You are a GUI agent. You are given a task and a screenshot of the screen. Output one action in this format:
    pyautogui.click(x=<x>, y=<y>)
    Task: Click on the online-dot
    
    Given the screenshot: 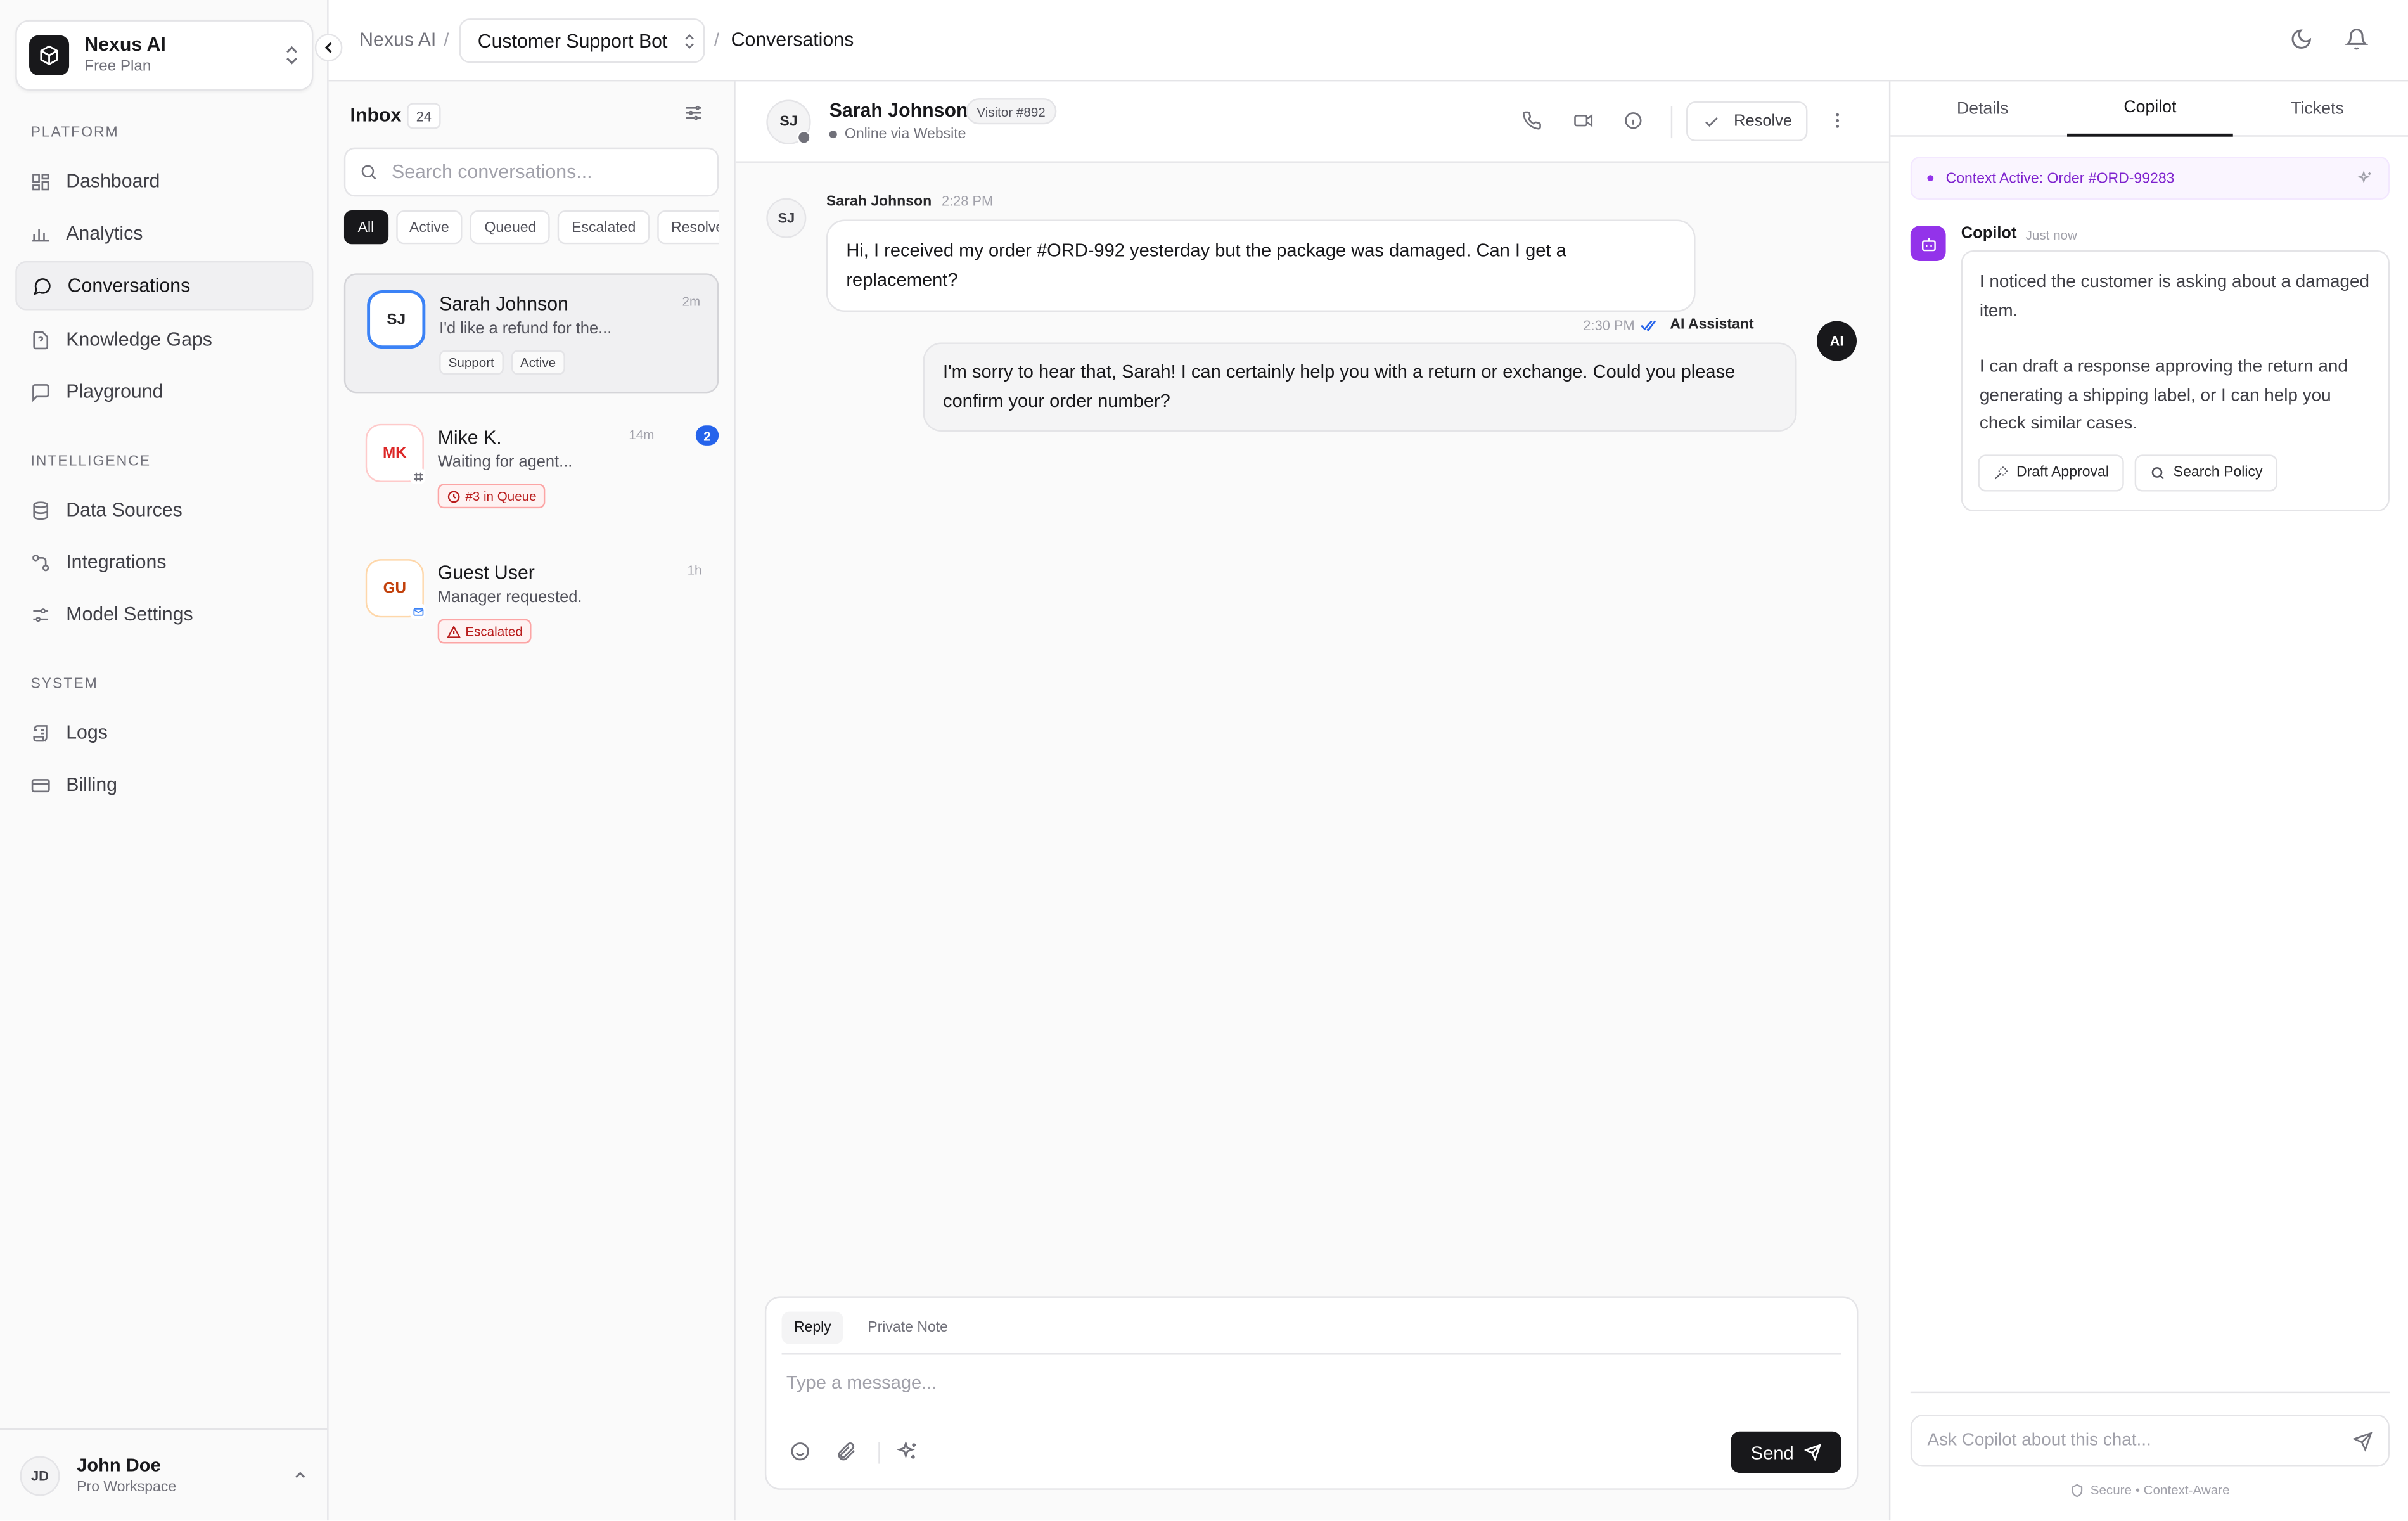 What is the action you would take?
    pyautogui.click(x=833, y=134)
    